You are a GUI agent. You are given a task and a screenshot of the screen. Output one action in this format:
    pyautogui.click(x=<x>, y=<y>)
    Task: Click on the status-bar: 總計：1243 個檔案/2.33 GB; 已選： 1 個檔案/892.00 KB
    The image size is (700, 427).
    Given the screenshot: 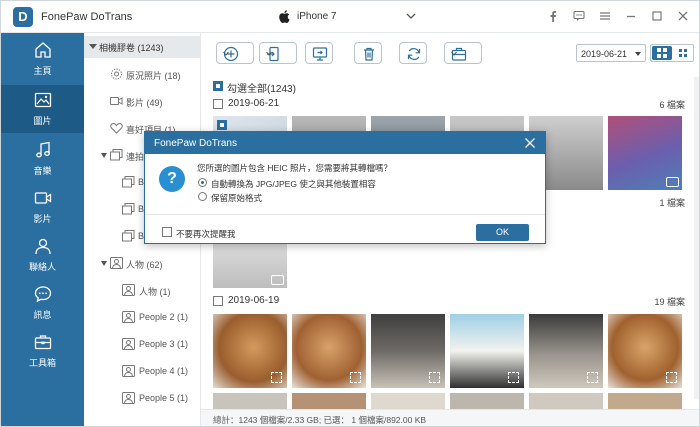 What is the action you would take?
    pyautogui.click(x=450, y=417)
    